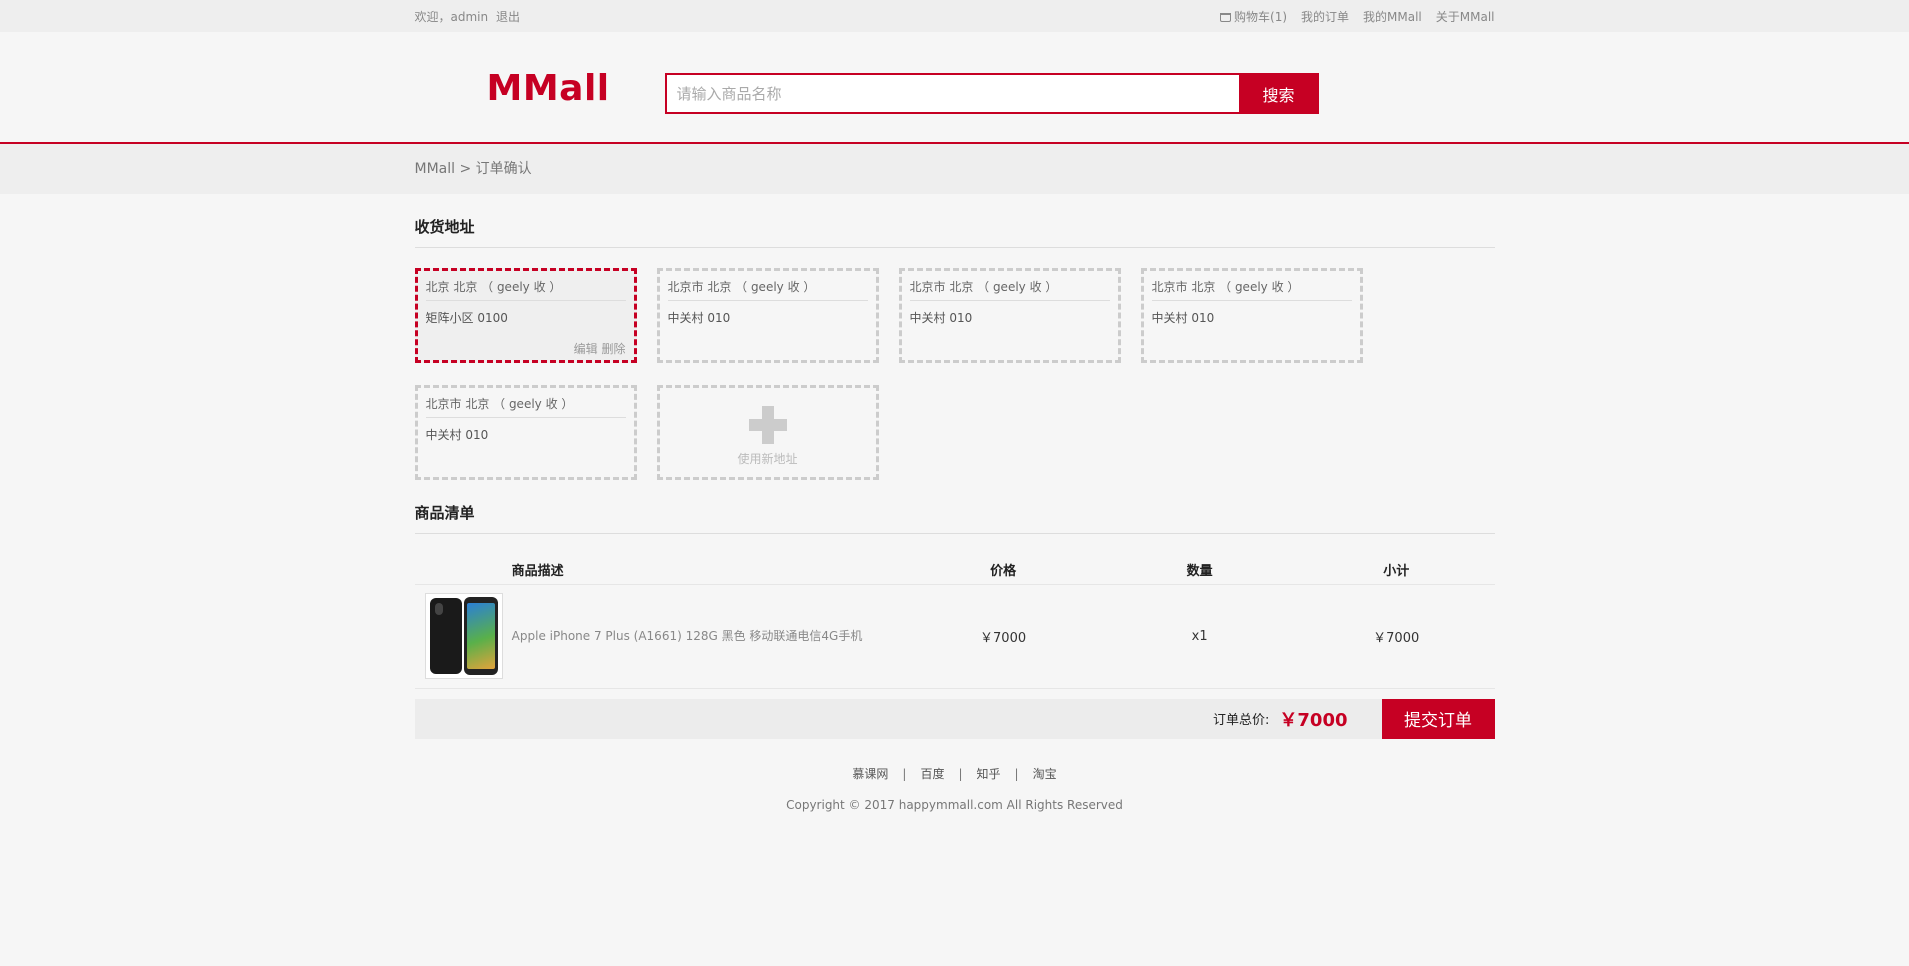 This screenshot has width=1909, height=966. What do you see at coordinates (525, 289) in the screenshot?
I see `address-recipient: 北京 北京 （ geely 收 ）` at bounding box center [525, 289].